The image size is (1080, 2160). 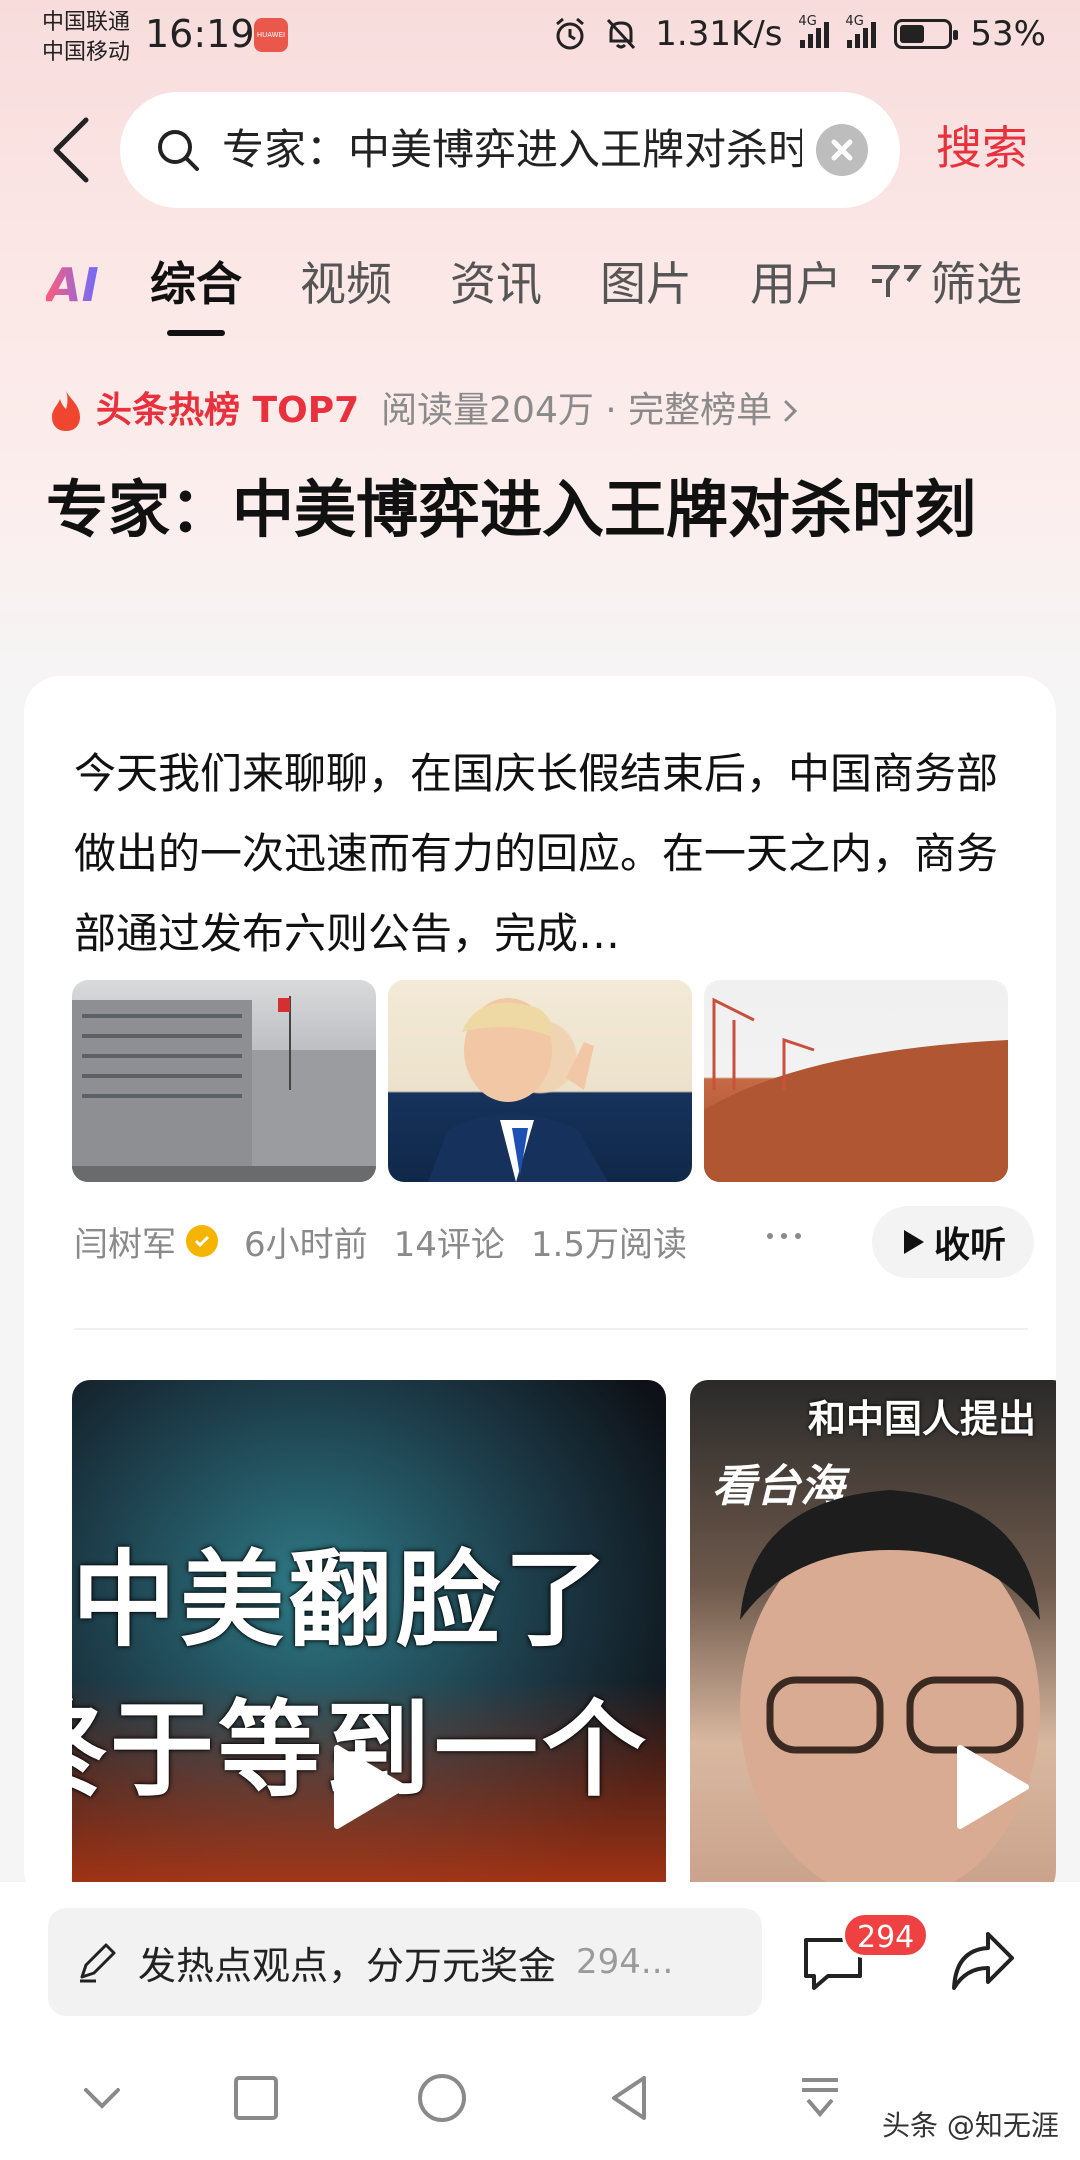 I want to click on tab-images: 图片, so click(x=646, y=284).